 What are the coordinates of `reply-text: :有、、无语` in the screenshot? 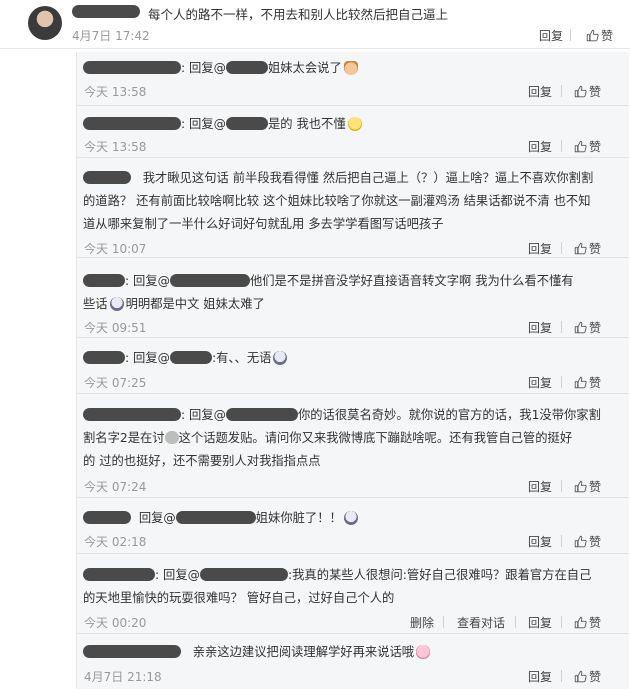 It's located at (241, 358).